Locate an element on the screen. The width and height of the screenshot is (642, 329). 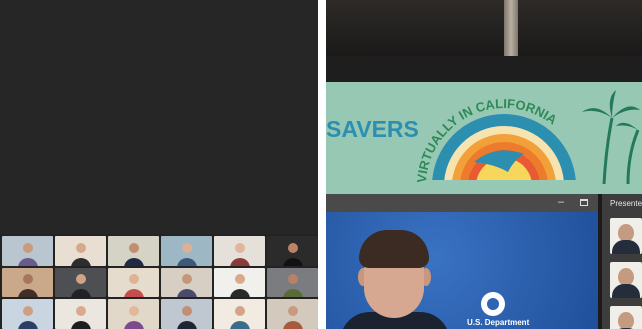
maximize-button is located at coordinates (584, 202).